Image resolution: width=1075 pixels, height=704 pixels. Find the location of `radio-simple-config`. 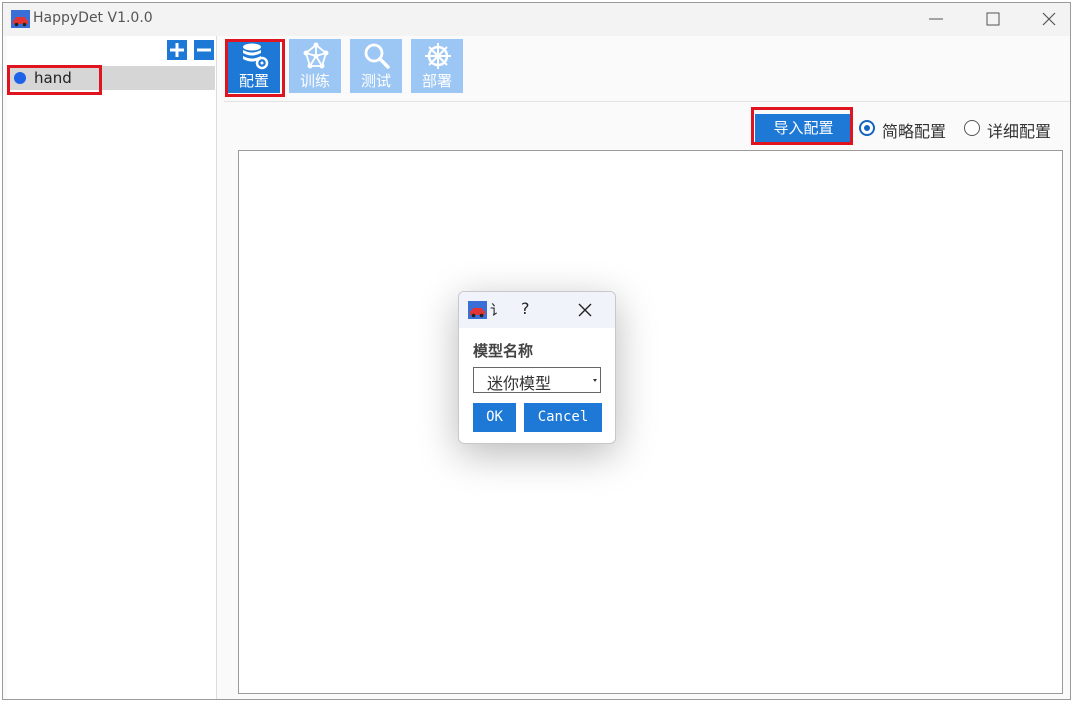

radio-simple-config is located at coordinates (867, 128).